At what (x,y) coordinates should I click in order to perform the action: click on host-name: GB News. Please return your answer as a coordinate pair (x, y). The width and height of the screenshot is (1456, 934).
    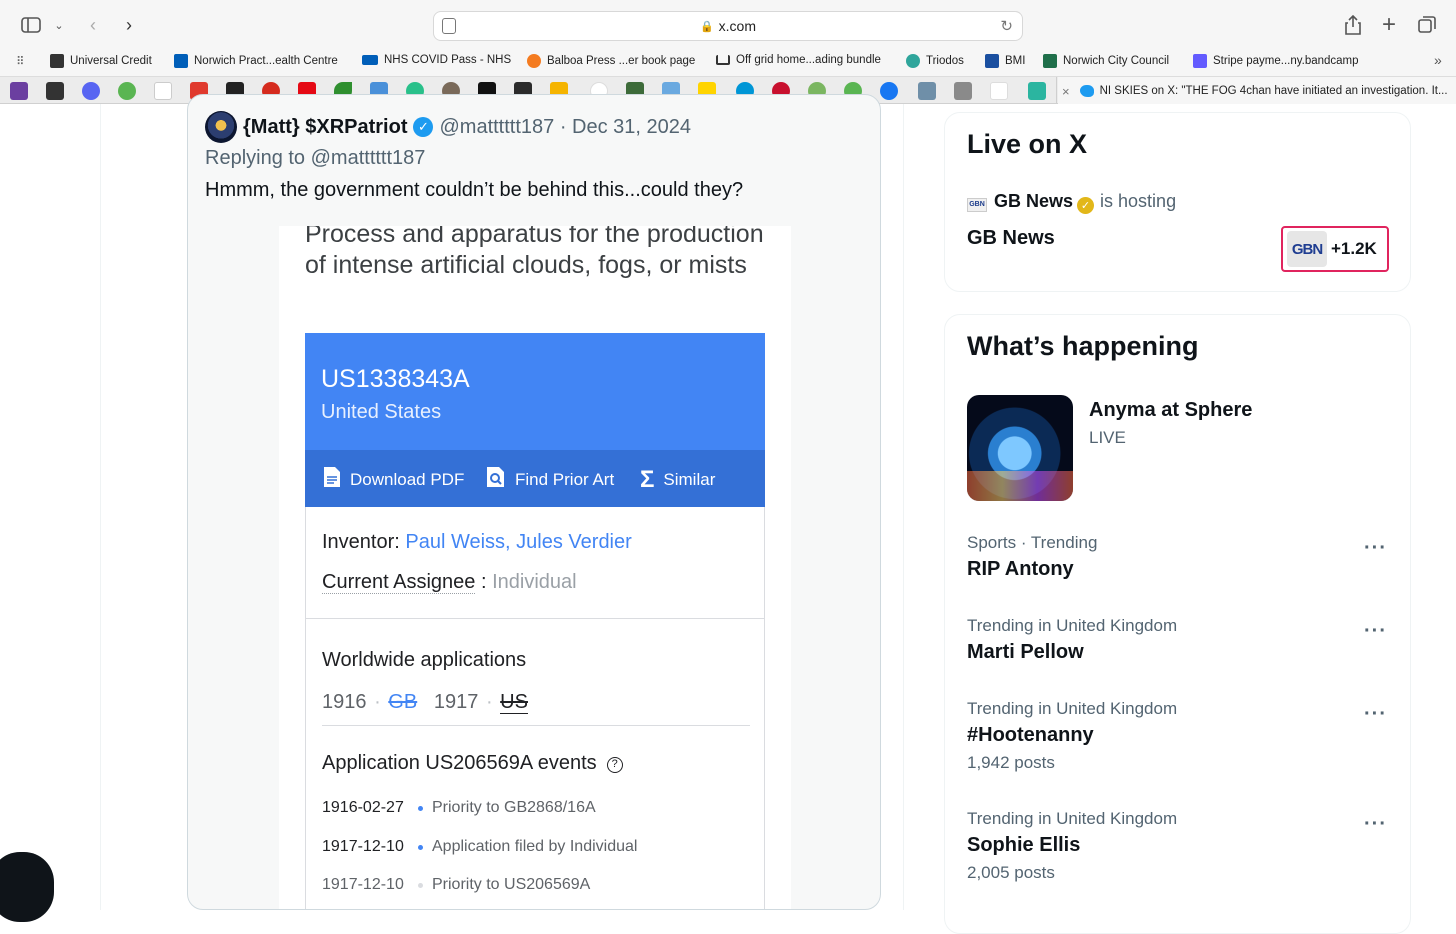
    Looking at the image, I should click on (1034, 201).